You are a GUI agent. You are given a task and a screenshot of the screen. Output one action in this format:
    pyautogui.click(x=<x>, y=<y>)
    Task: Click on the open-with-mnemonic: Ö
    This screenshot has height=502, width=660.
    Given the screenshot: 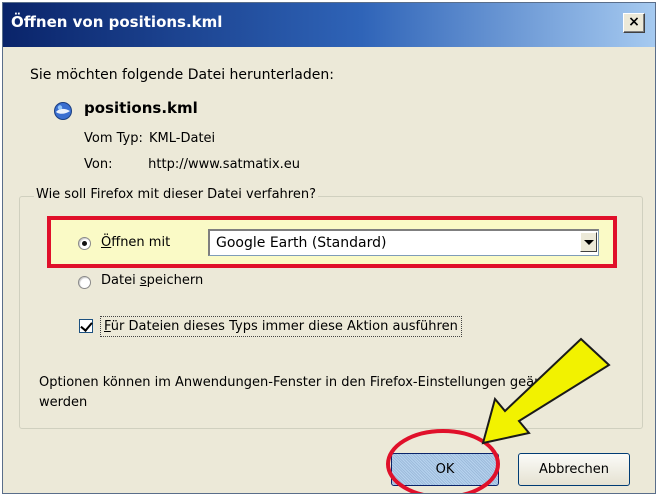 What is the action you would take?
    pyautogui.click(x=106, y=242)
    